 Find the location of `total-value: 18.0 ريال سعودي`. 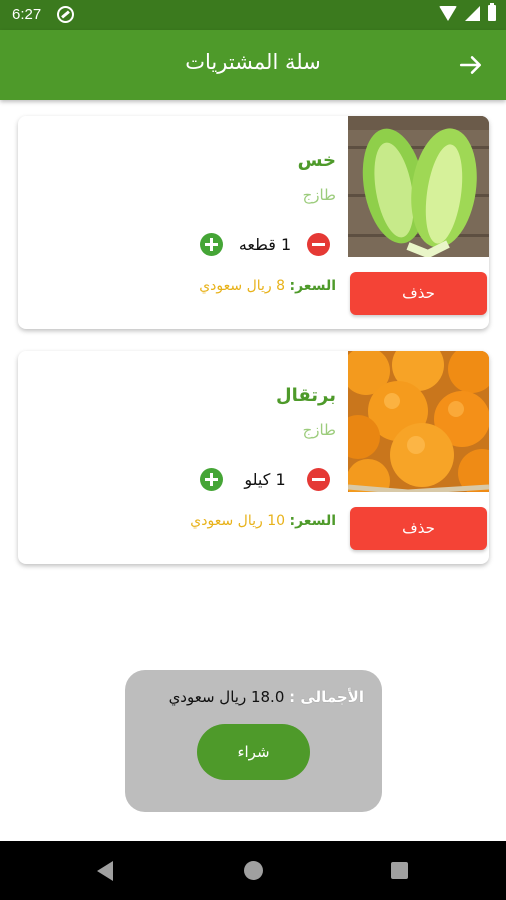

total-value: 18.0 ريال سعودي is located at coordinates (226, 697).